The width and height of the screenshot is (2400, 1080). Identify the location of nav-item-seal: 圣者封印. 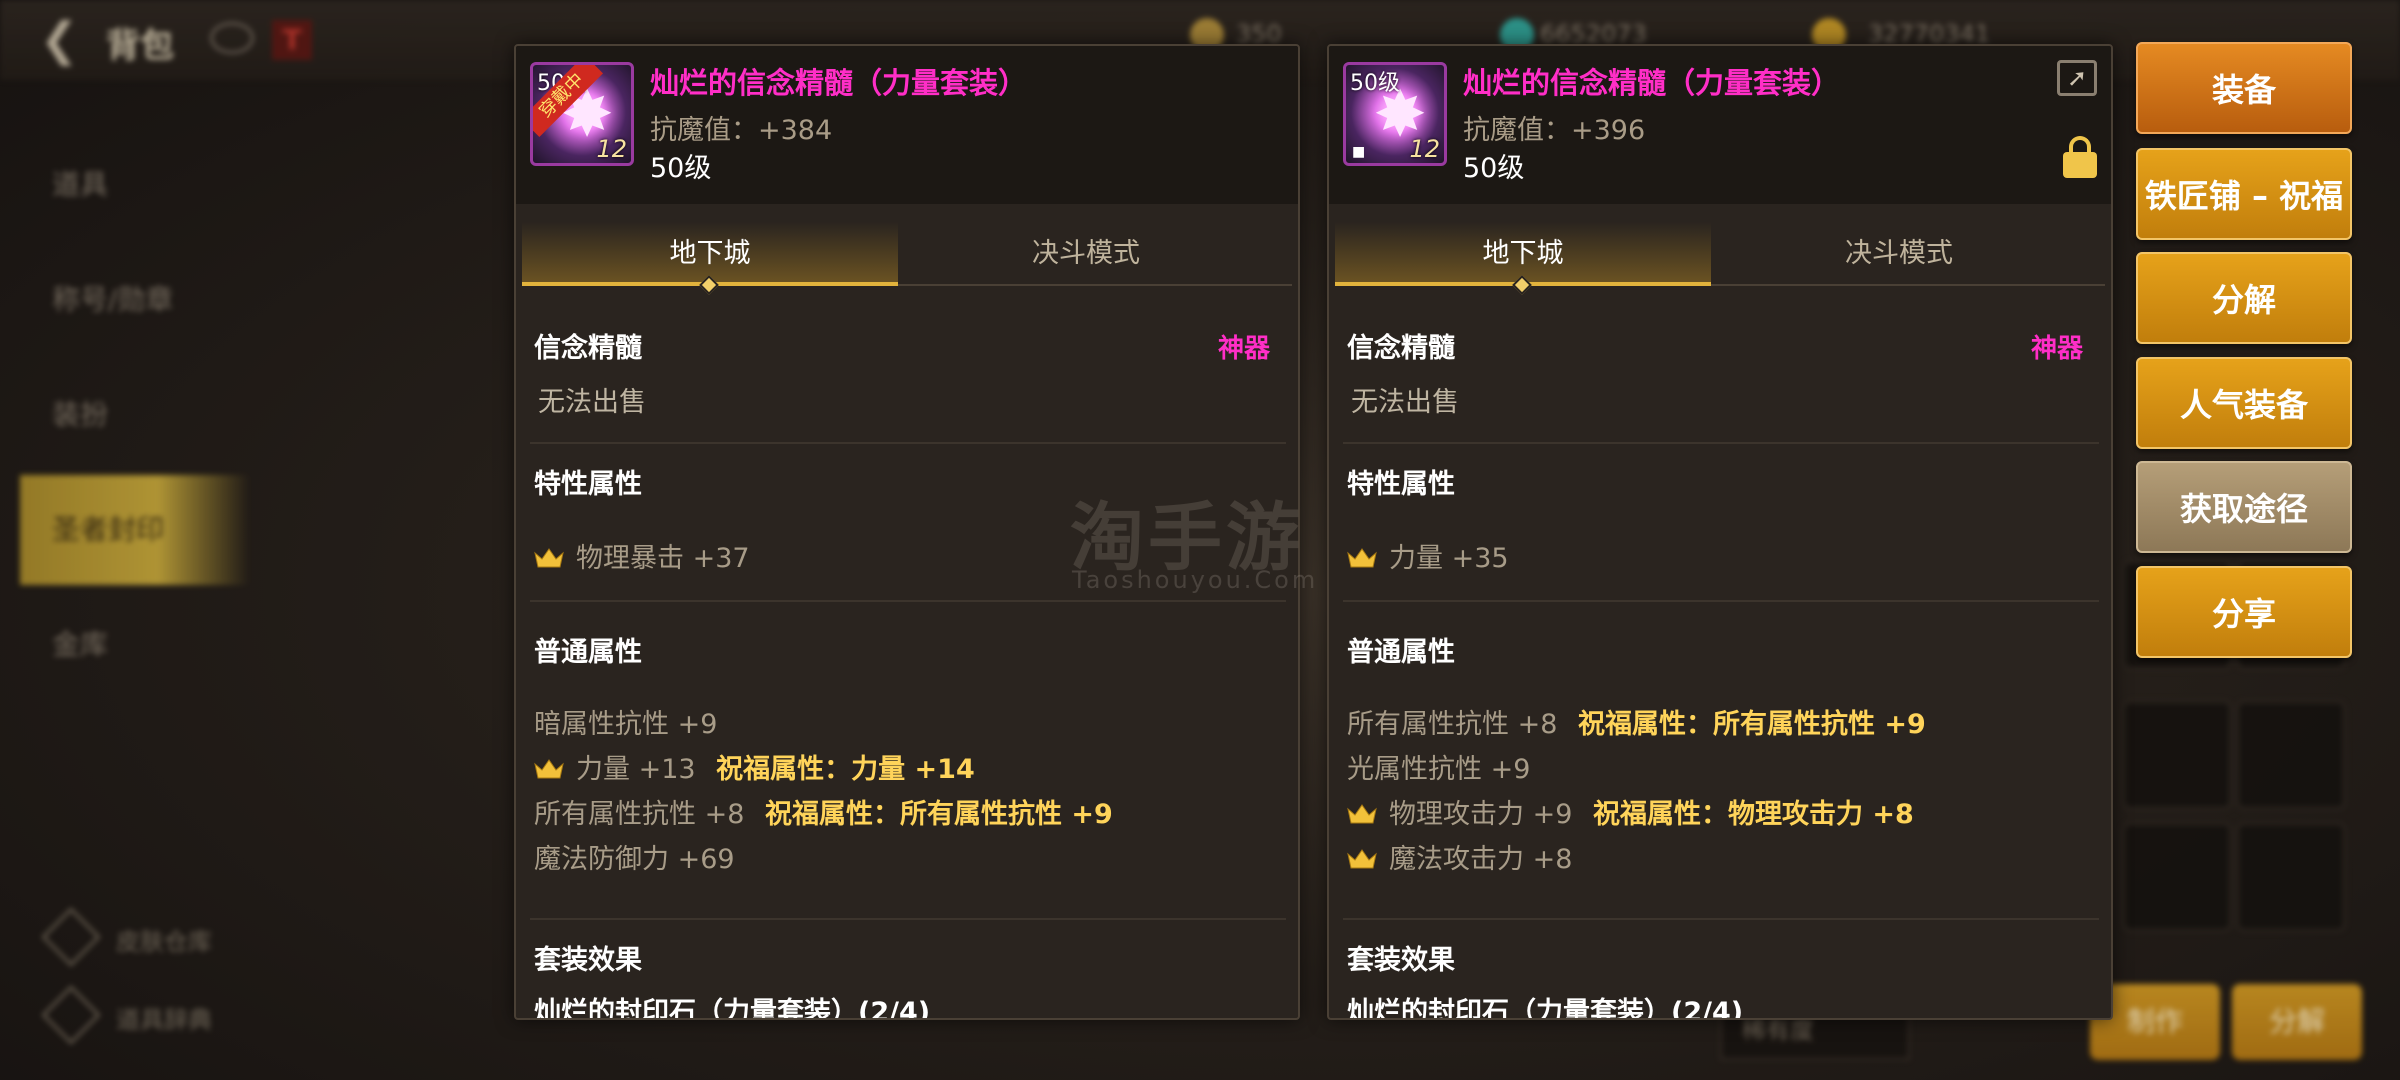
(135, 530).